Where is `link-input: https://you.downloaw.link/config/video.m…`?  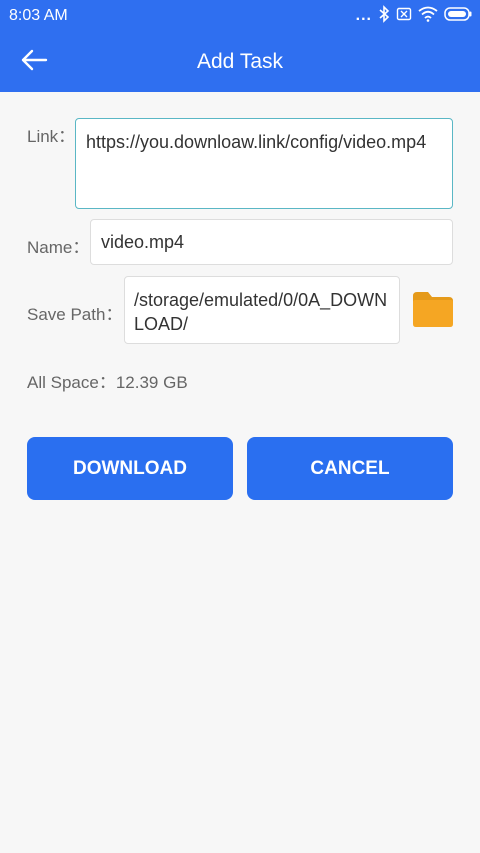
link-input: https://you.downloaw.link/config/video.m… is located at coordinates (264, 163).